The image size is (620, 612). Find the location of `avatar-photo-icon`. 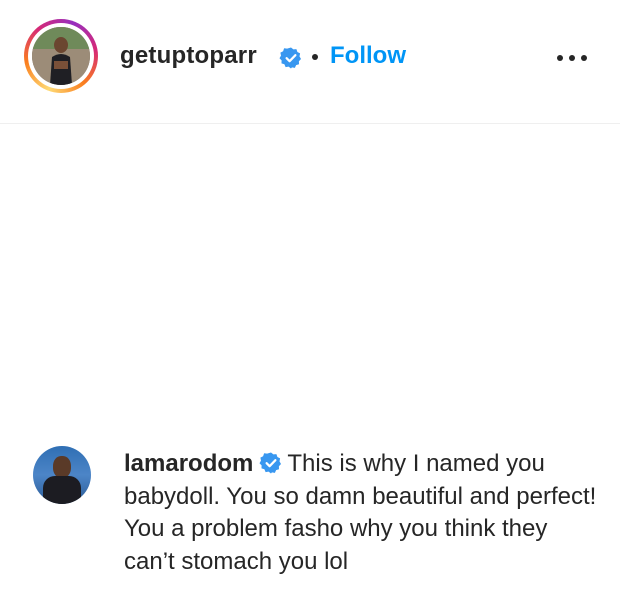

avatar-photo-icon is located at coordinates (61, 56).